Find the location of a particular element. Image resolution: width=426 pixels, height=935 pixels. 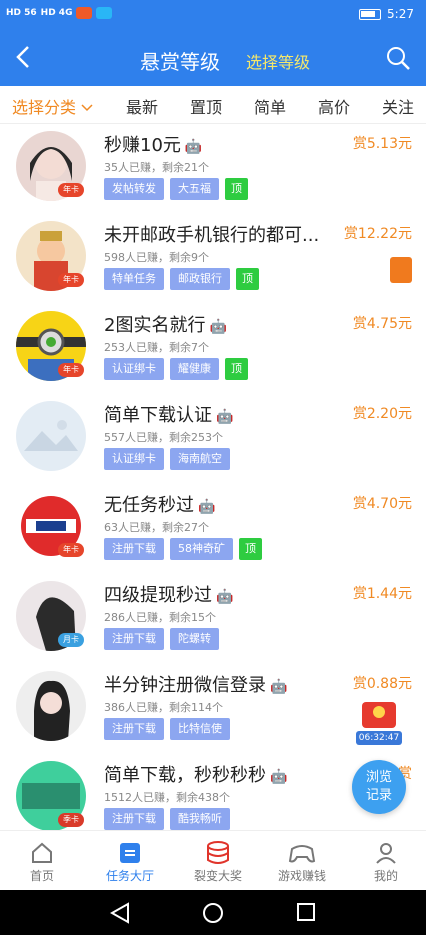

tab-high-price: 高价 is located at coordinates (334, 106).